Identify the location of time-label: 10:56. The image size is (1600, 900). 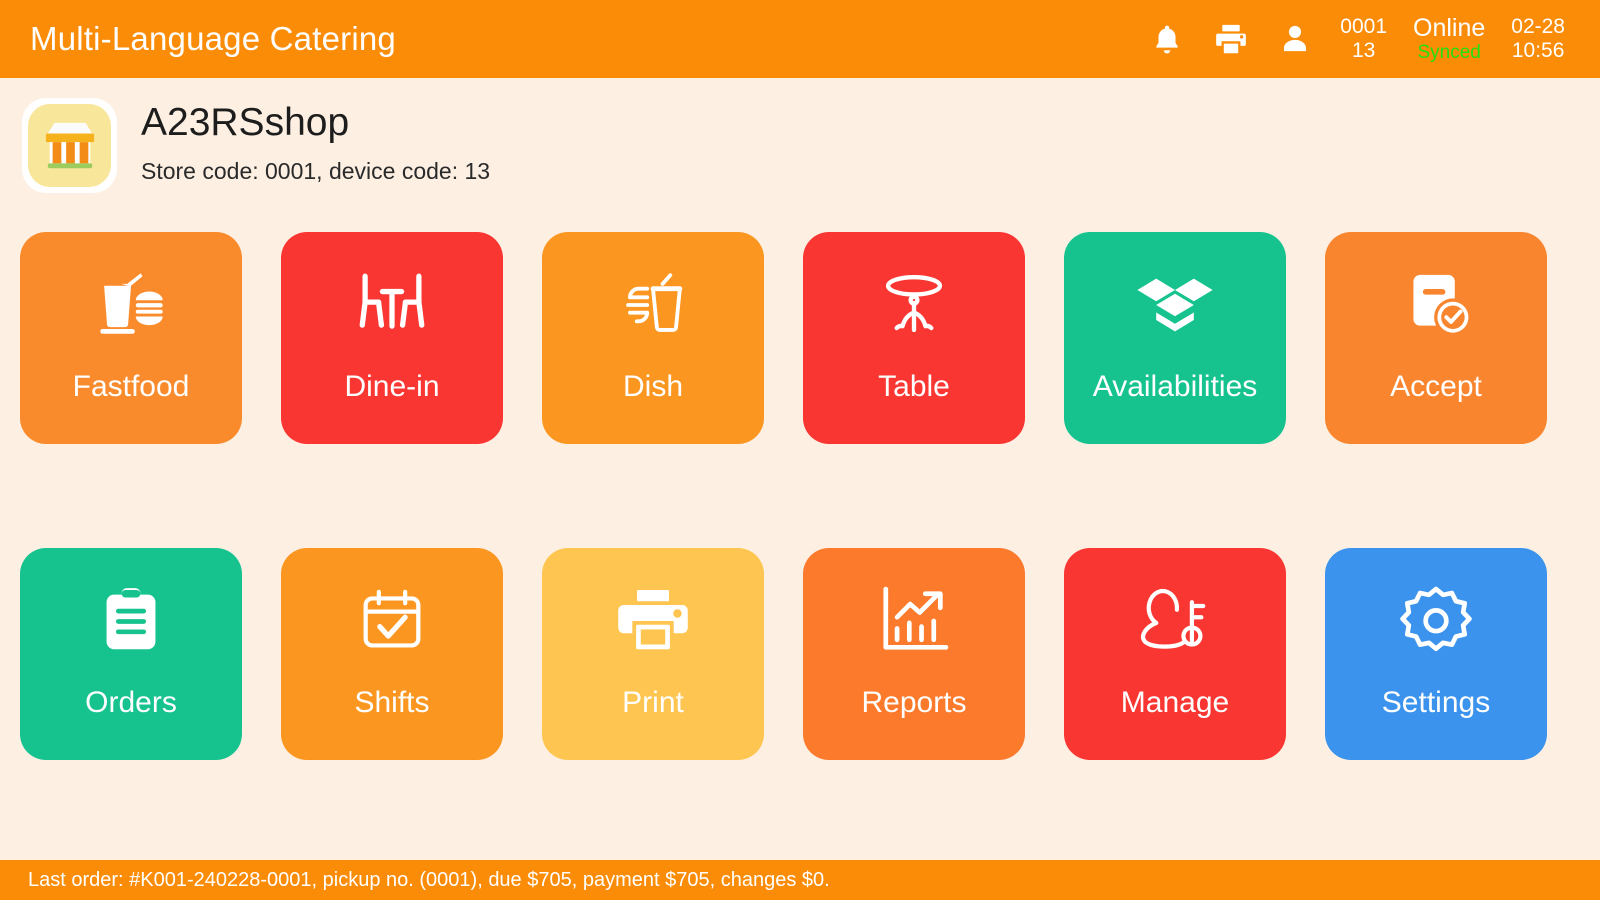
(1538, 50).